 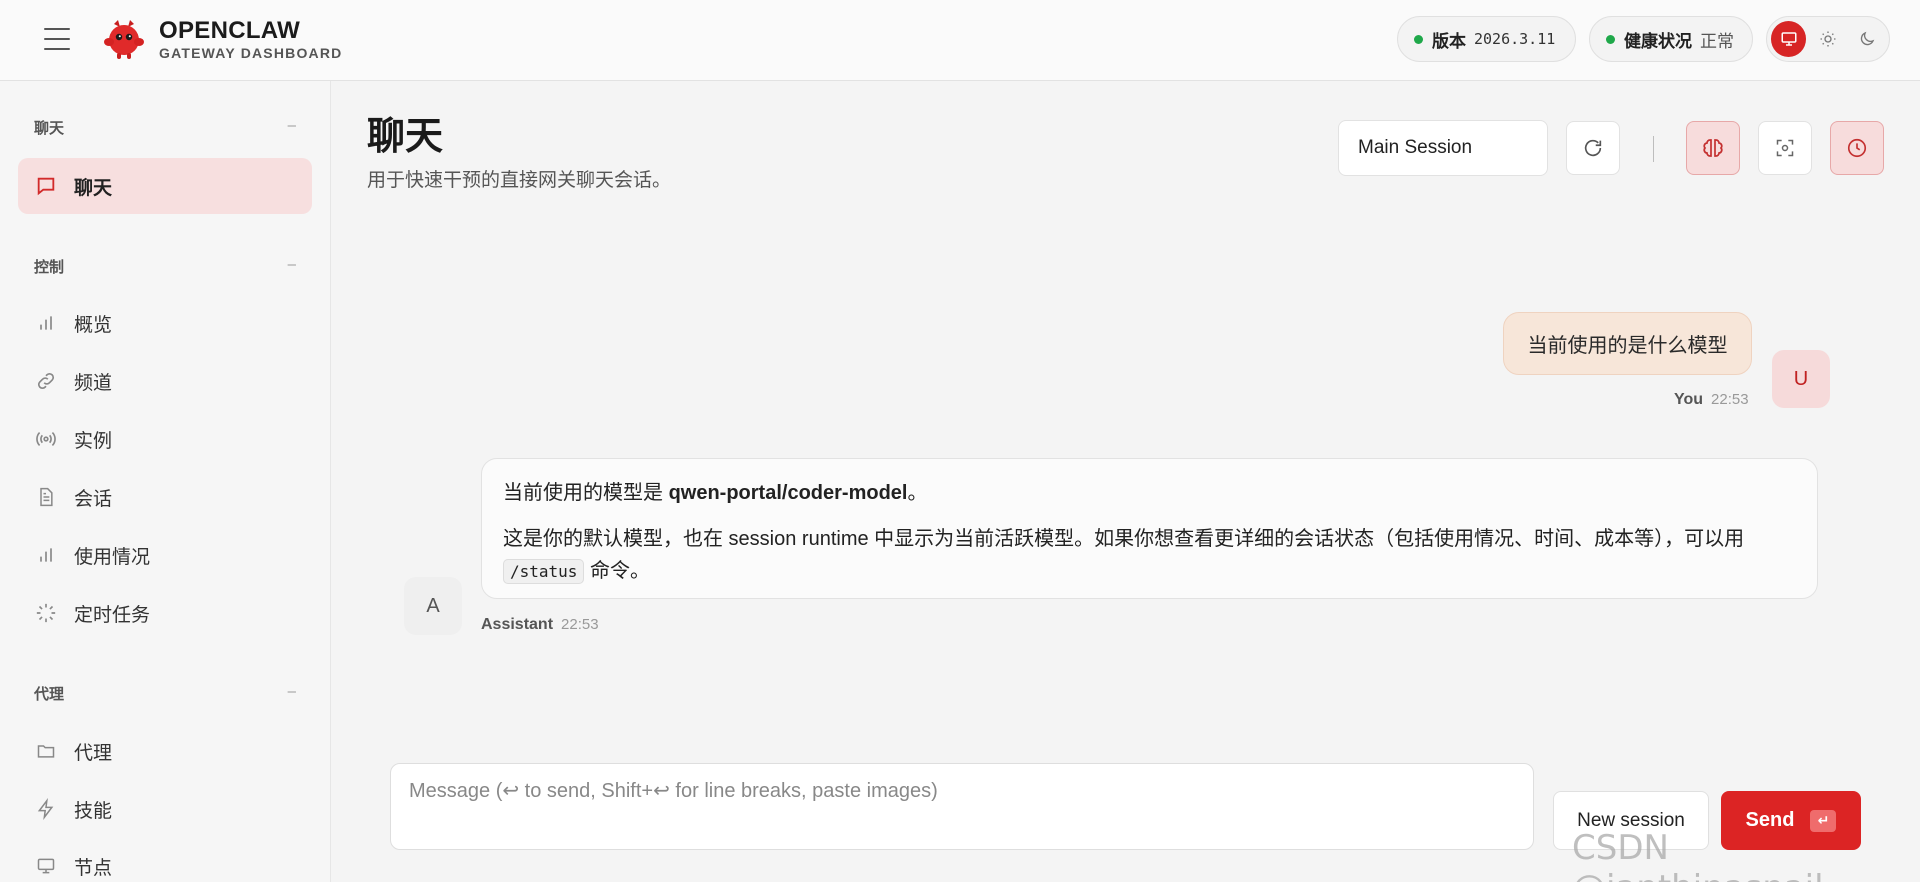 What do you see at coordinates (517, 624) in the screenshot?
I see `message-author: Assistant` at bounding box center [517, 624].